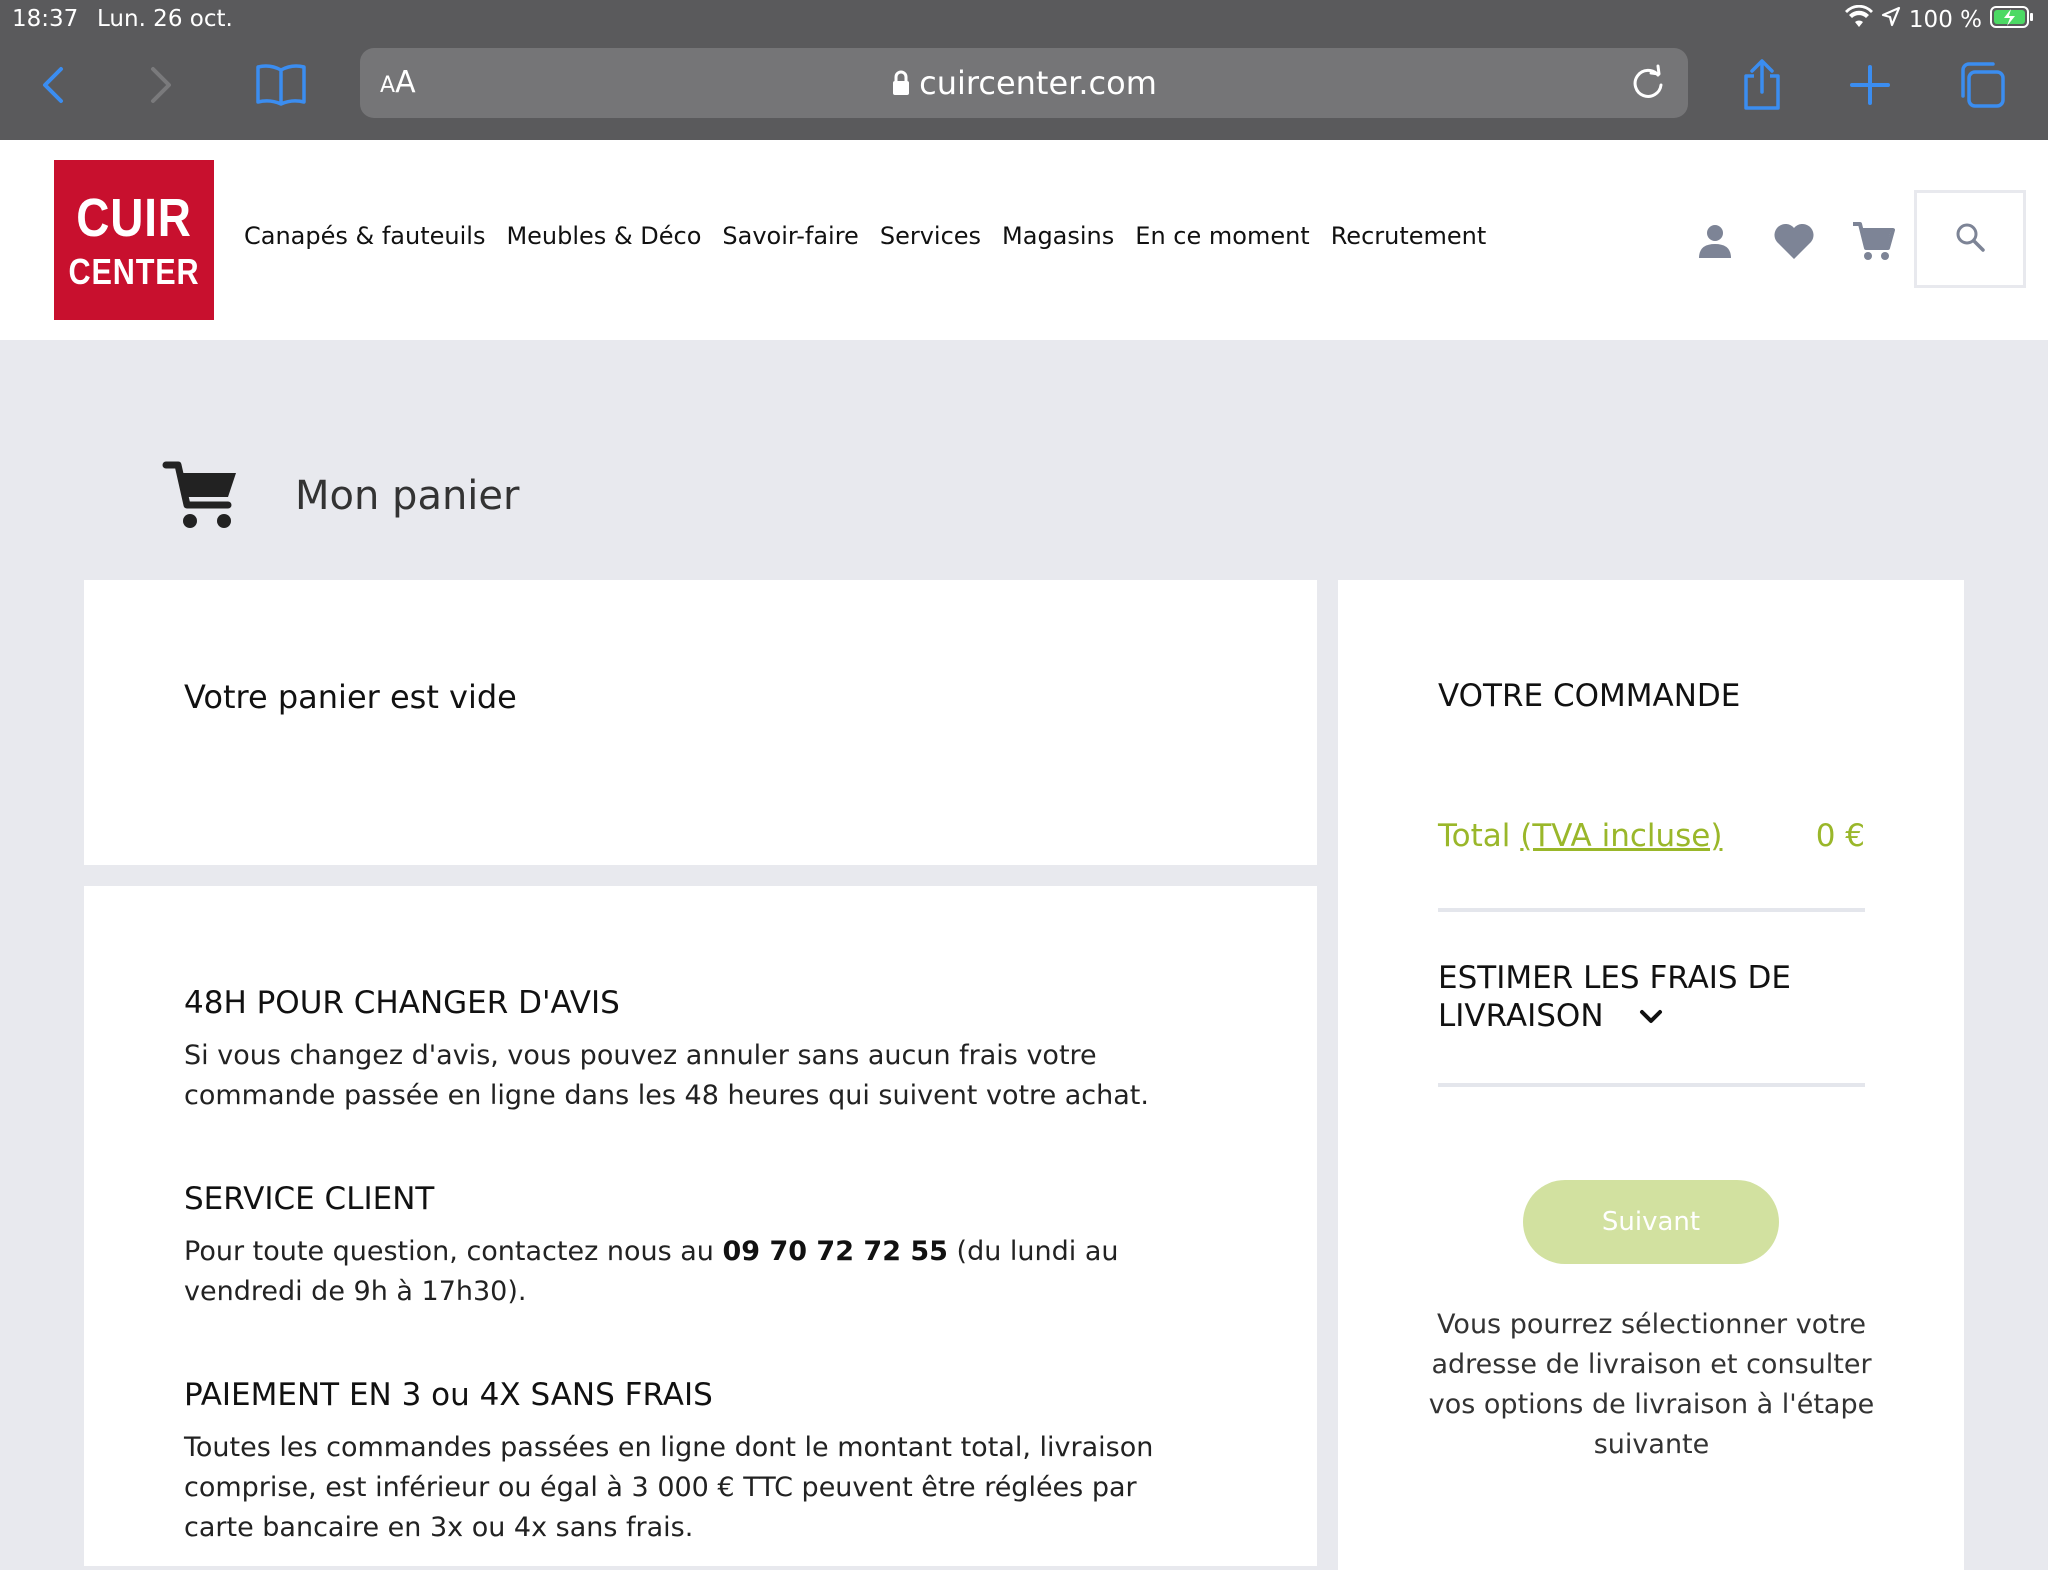  I want to click on order-title: VOTRE COMMANDE, so click(1589, 696).